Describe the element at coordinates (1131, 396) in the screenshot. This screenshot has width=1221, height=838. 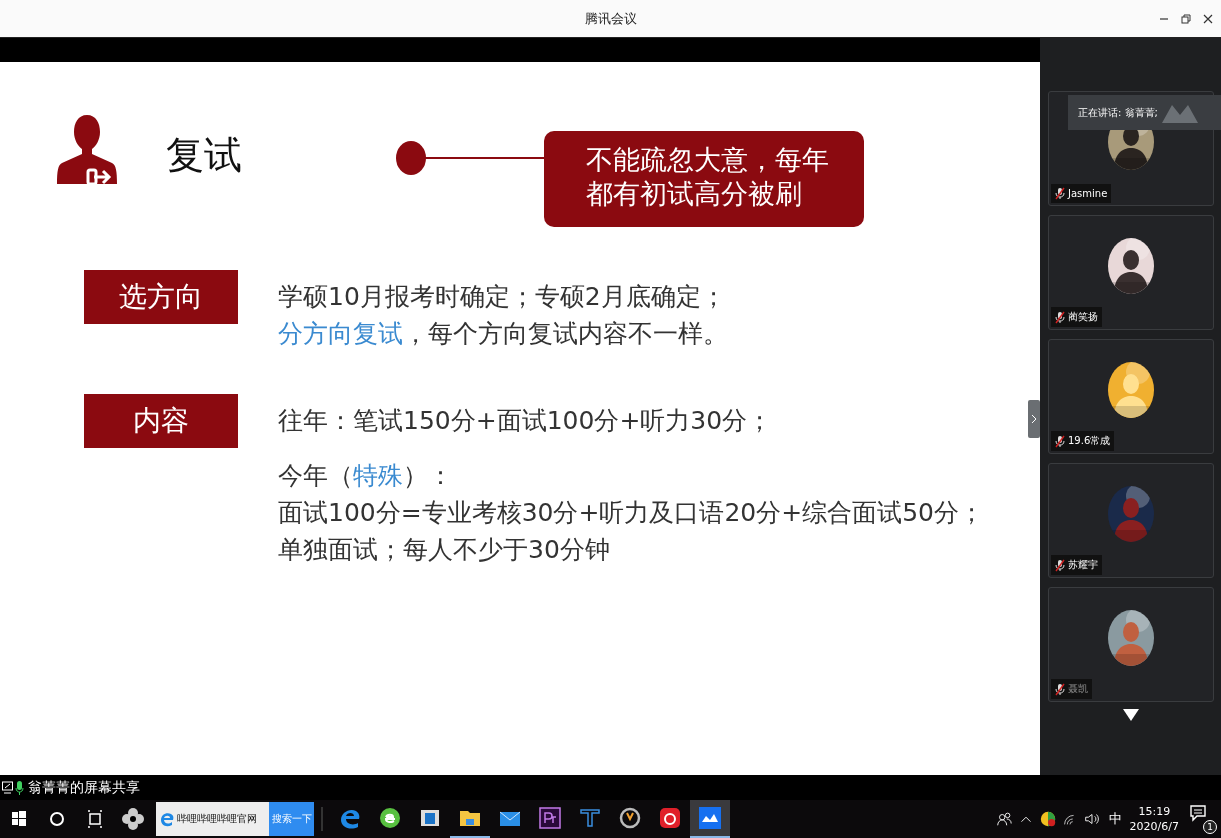
I see `participant-tile: 19.6常成` at that location.